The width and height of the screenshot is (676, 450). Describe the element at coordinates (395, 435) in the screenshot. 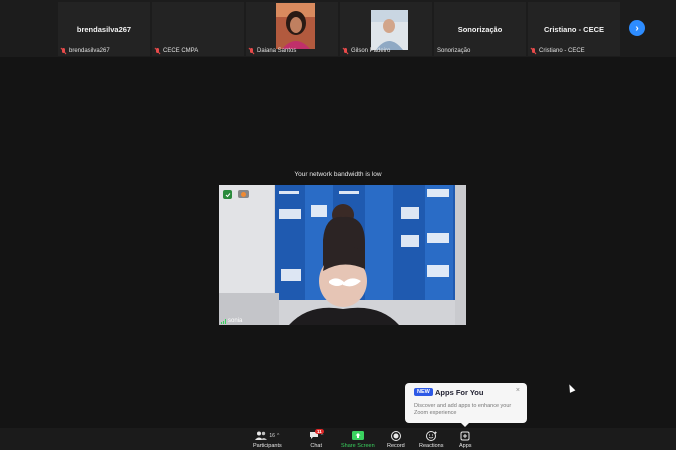

I see `record-icon` at that location.